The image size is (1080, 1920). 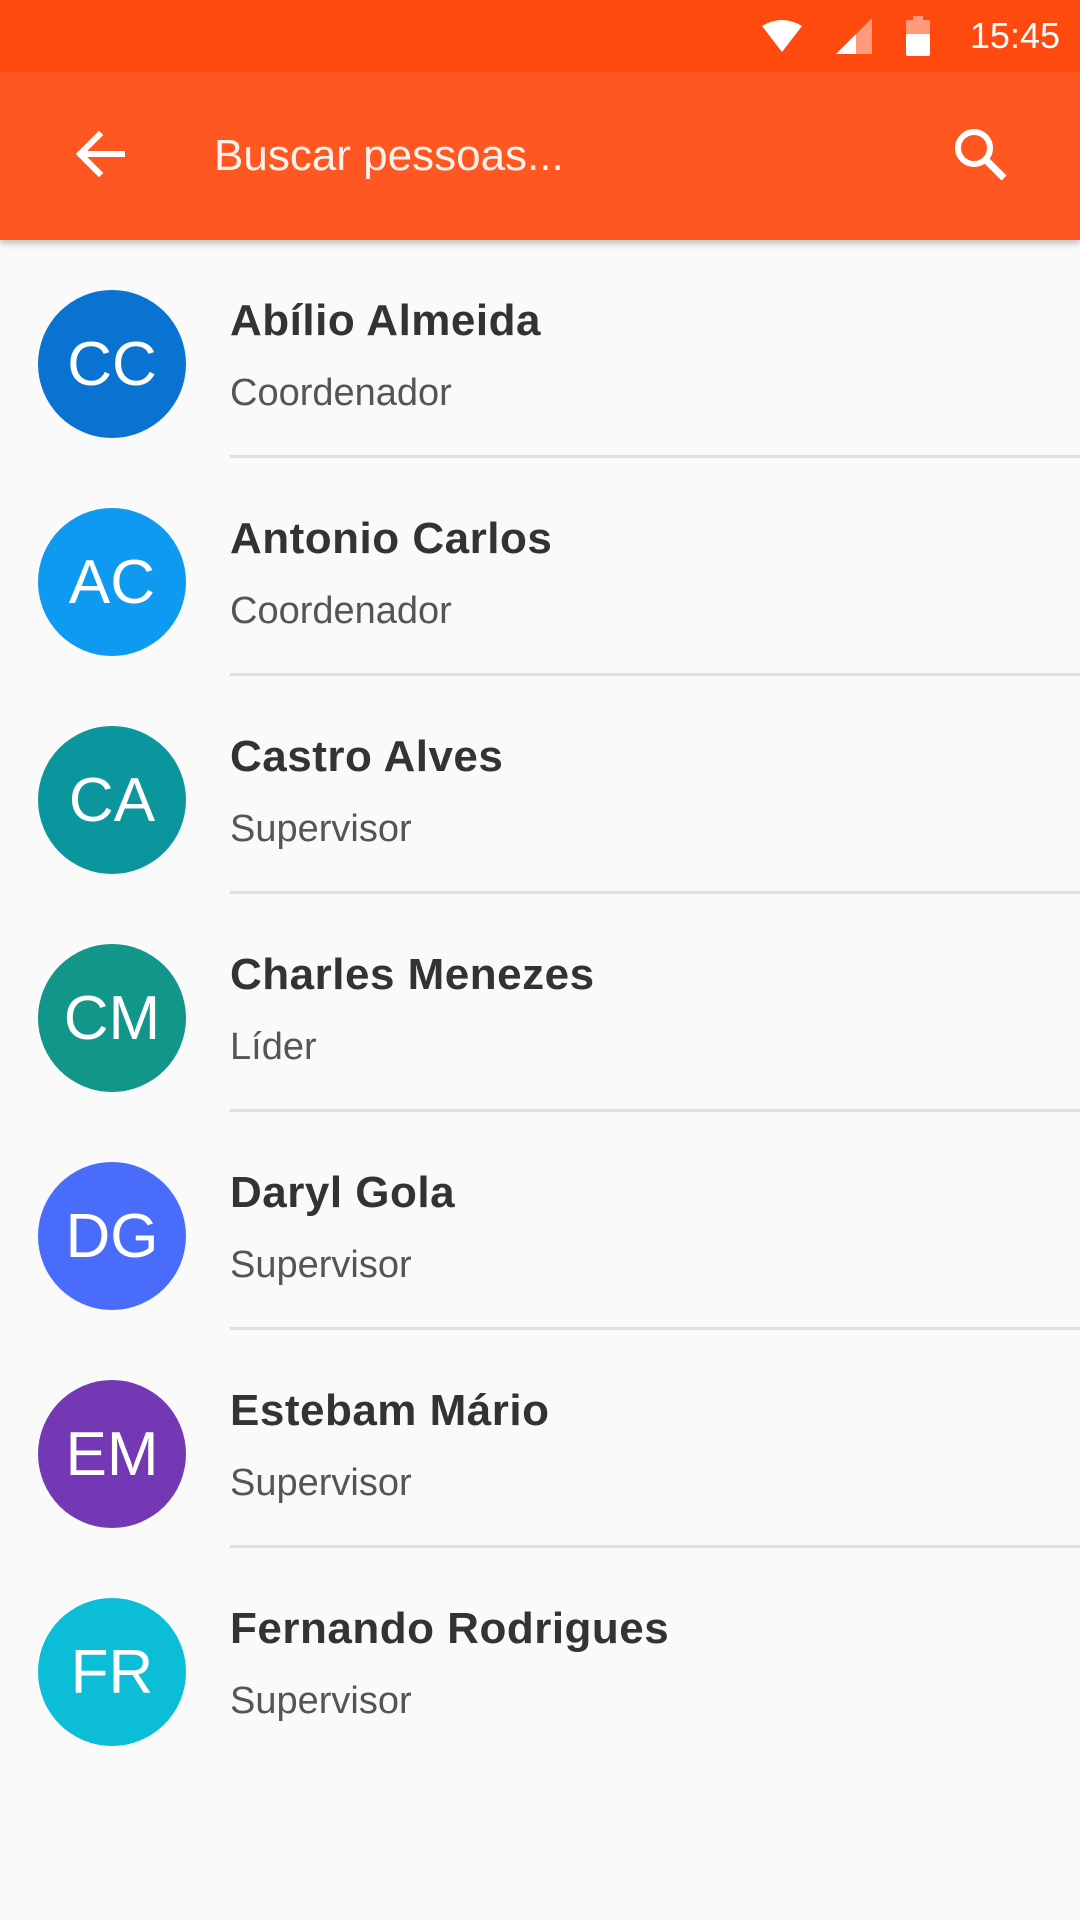 I want to click on avatar: DG, so click(x=112, y=1236).